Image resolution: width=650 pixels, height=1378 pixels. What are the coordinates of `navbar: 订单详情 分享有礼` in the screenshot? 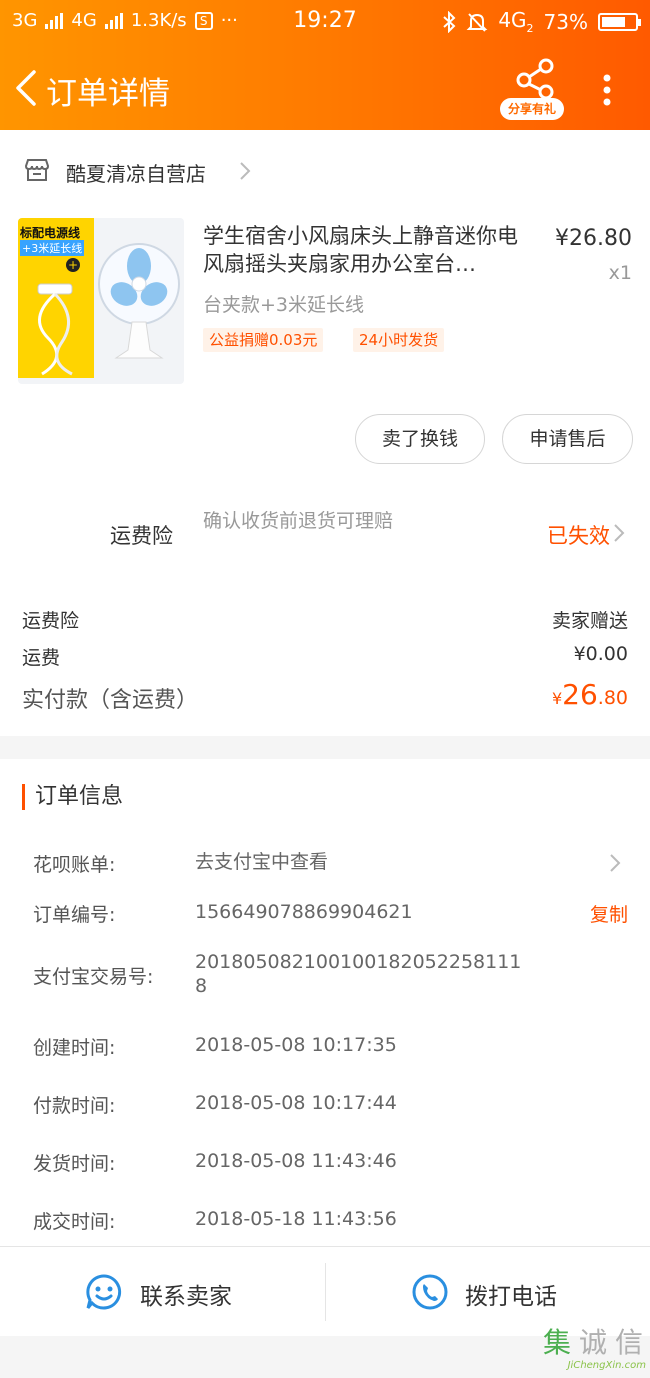 It's located at (325, 90).